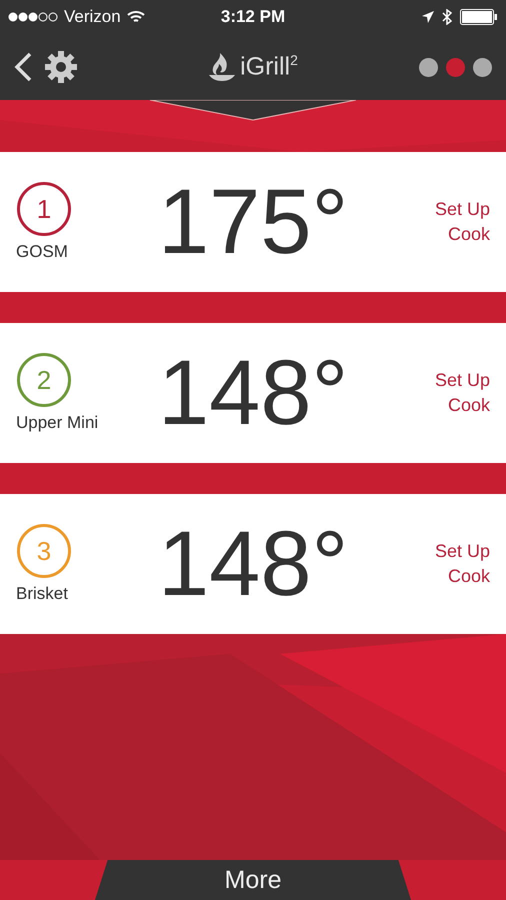  Describe the element at coordinates (92, 17) in the screenshot. I see `carrier-name: Verizon` at that location.